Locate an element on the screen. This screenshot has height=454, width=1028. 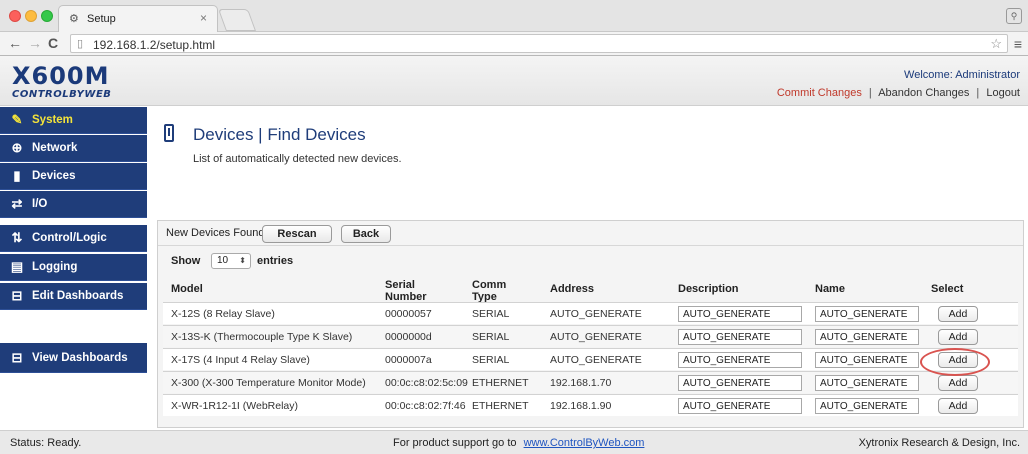
sidebar-item-devices: ▮ Devices is located at coordinates (73, 176).